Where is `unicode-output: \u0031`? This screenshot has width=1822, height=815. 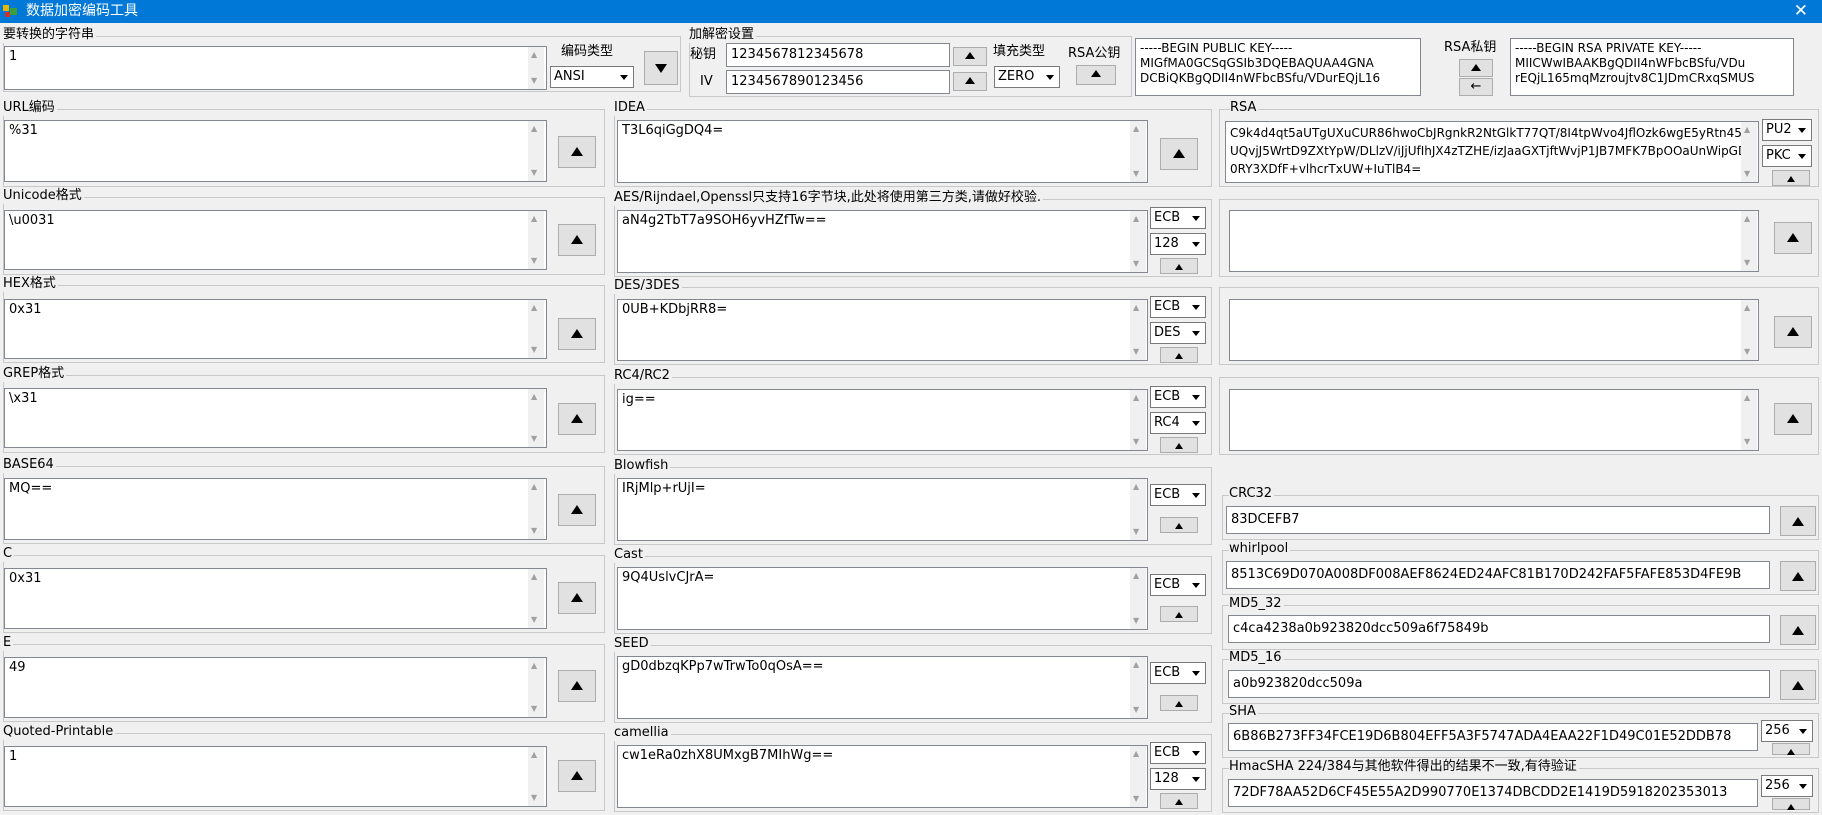
unicode-output: \u0031 is located at coordinates (275, 240).